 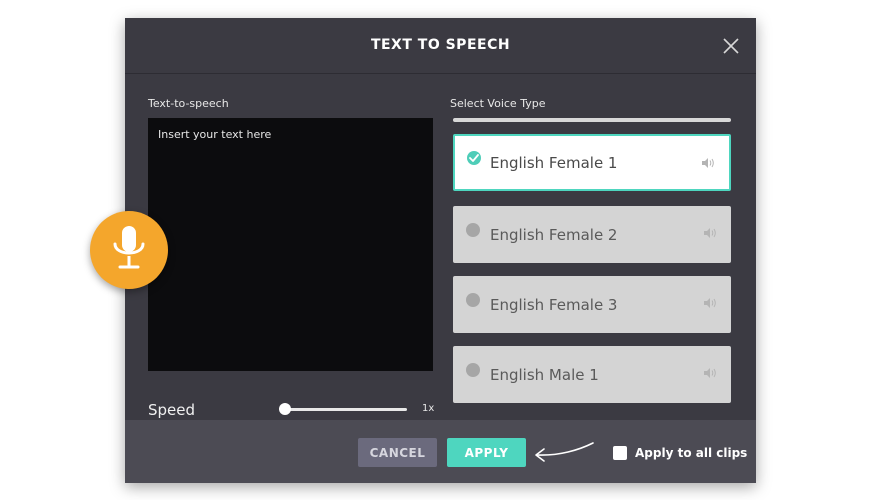 I want to click on voice-option: English Female 2, so click(x=592, y=234).